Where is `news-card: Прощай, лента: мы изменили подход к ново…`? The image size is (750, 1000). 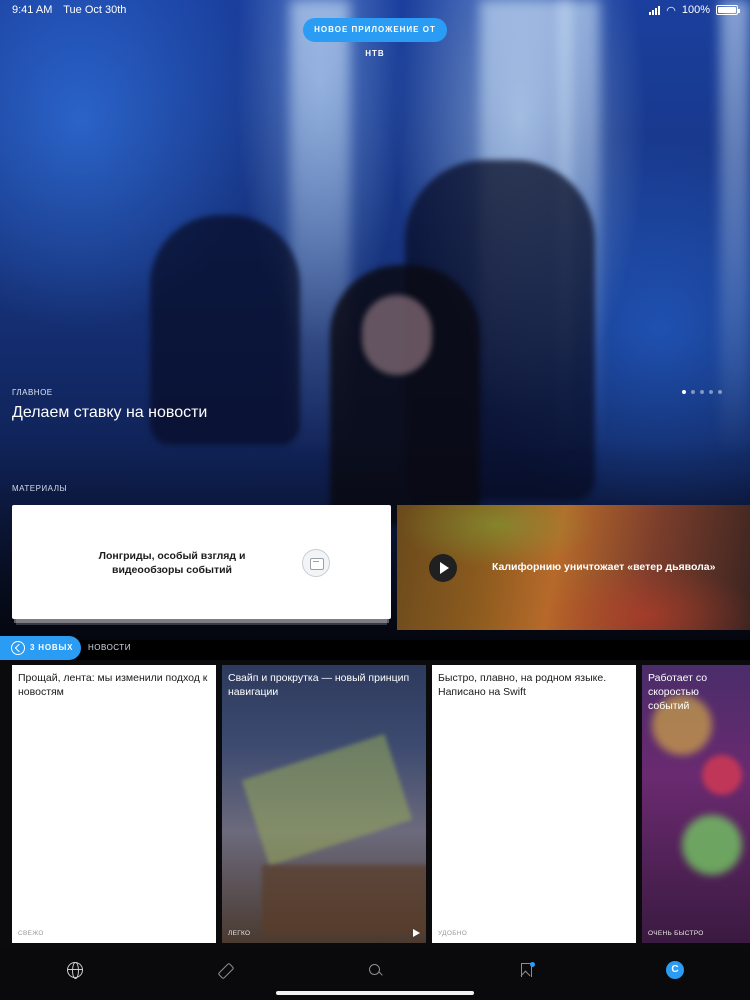
news-card: Прощай, лента: мы изменили подход к ново… is located at coordinates (114, 804).